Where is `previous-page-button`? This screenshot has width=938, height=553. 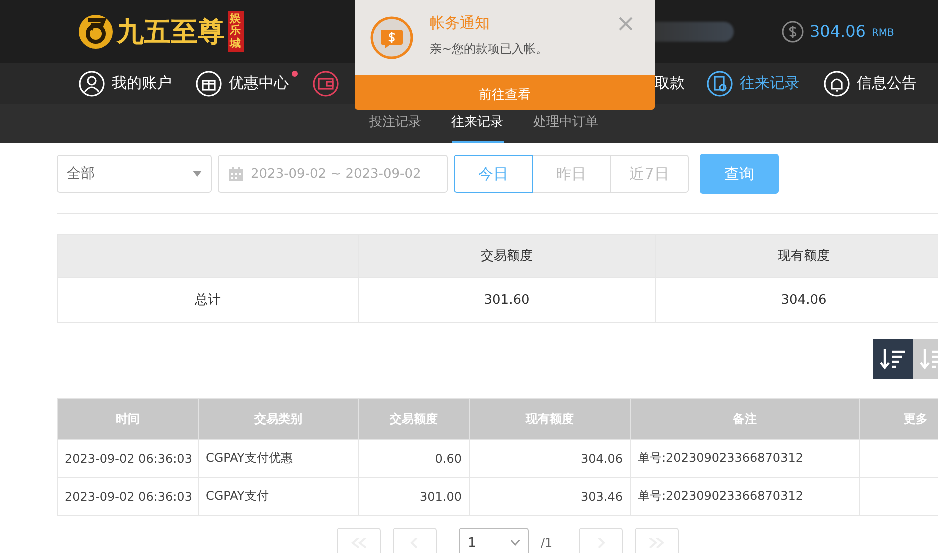 previous-page-button is located at coordinates (415, 540).